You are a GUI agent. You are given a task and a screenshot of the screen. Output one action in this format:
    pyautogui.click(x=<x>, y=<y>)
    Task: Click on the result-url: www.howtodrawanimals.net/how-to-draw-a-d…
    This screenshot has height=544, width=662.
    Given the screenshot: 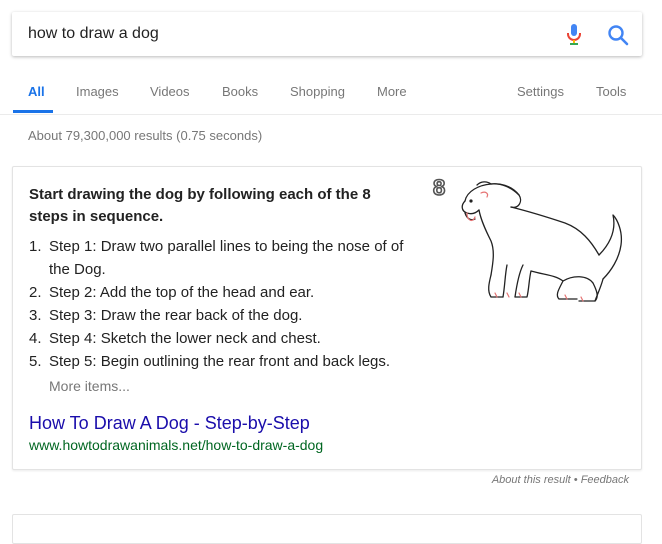 What is the action you would take?
    pyautogui.click(x=176, y=445)
    